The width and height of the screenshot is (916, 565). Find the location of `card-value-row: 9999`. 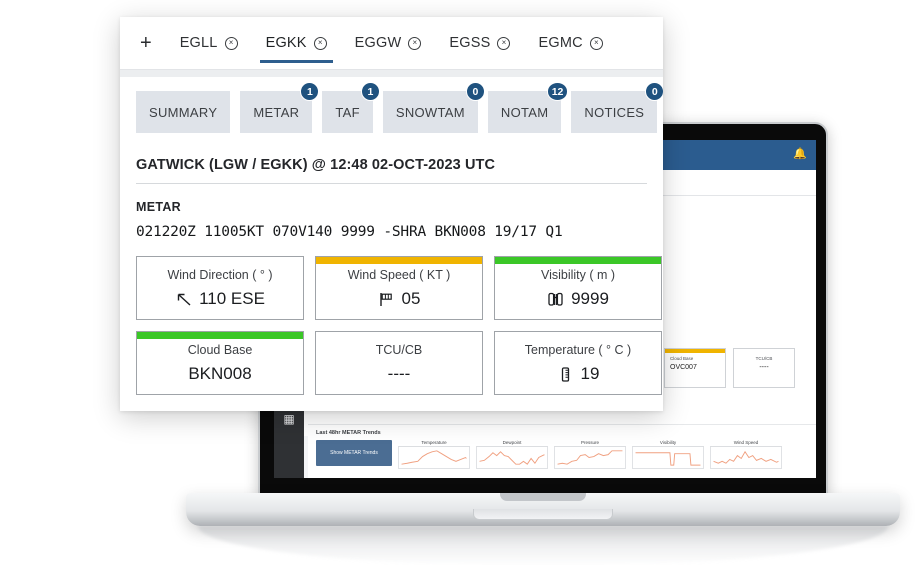

card-value-row: 9999 is located at coordinates (578, 299).